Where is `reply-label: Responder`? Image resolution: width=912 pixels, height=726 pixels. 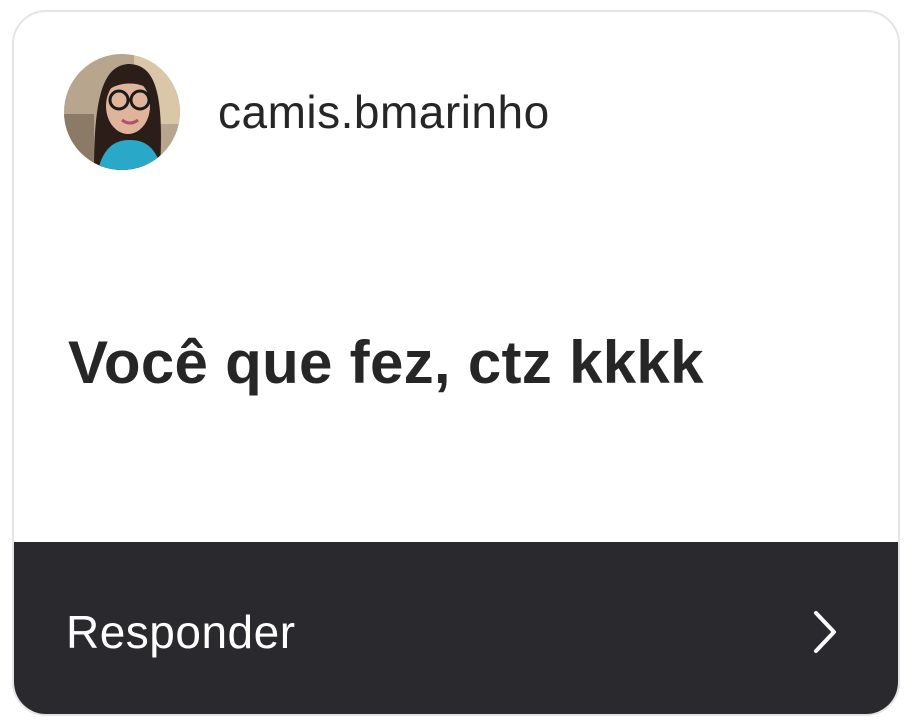 reply-label: Responder is located at coordinates (181, 632).